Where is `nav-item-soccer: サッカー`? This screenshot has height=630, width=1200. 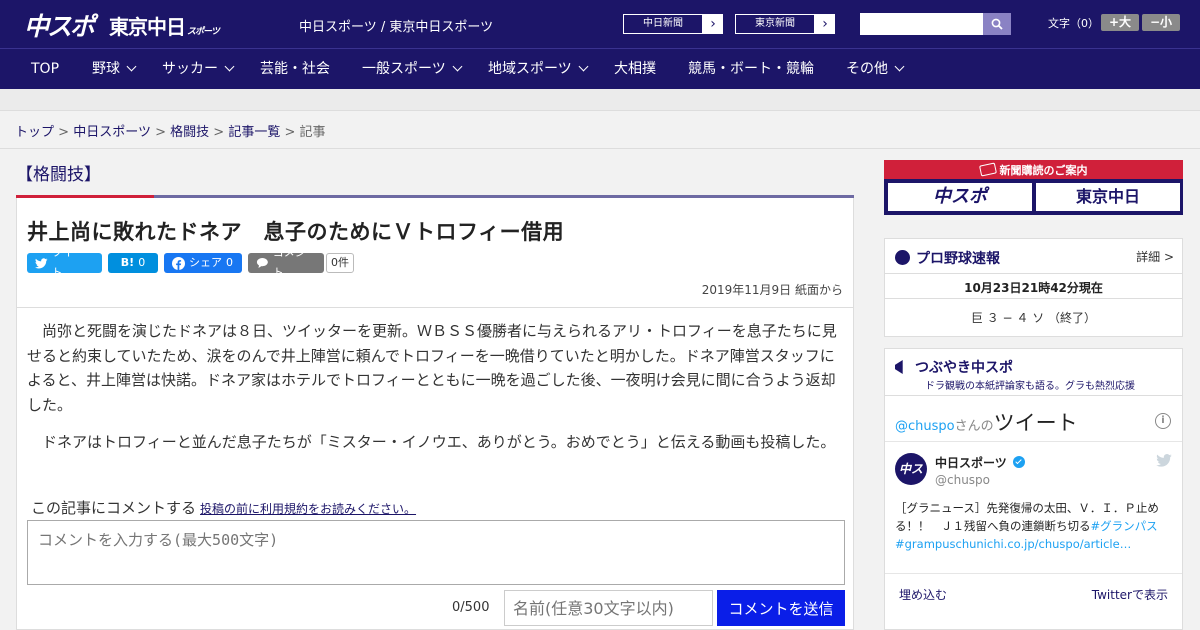 nav-item-soccer: サッカー is located at coordinates (198, 69).